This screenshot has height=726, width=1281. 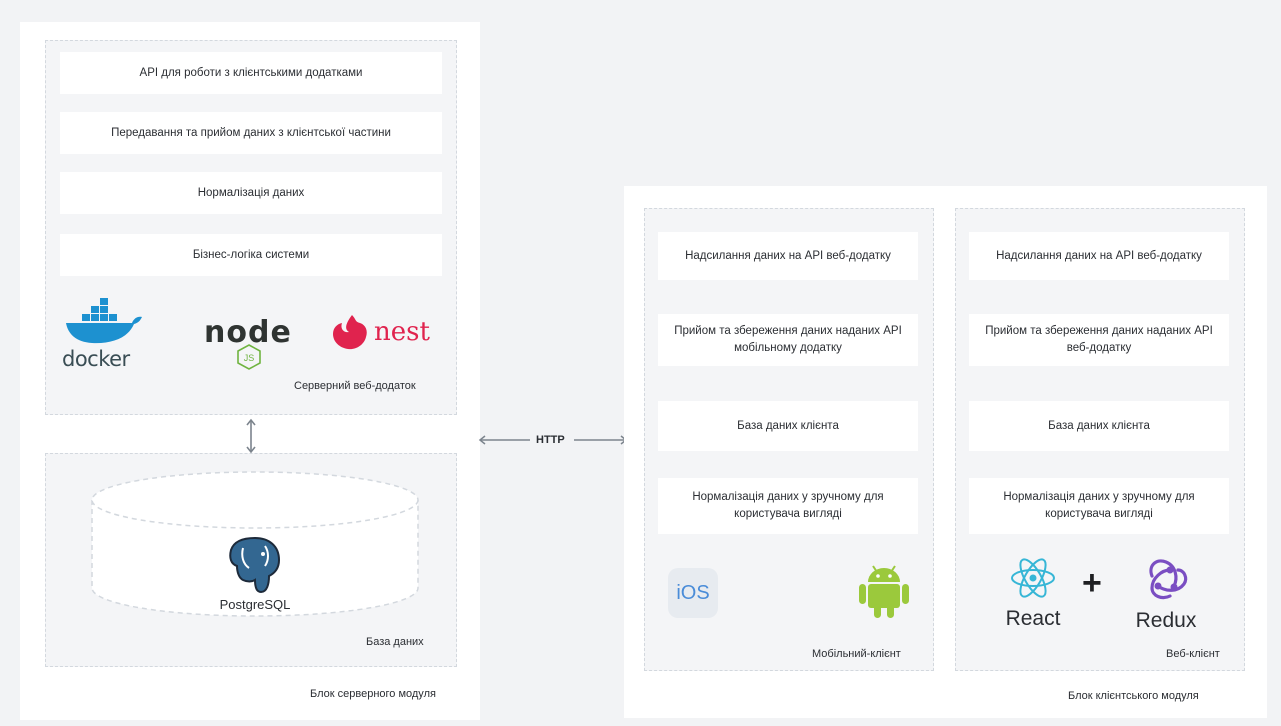 I want to click on mobile-card-send: Надсилання даних на API веб-додатку, so click(x=788, y=256).